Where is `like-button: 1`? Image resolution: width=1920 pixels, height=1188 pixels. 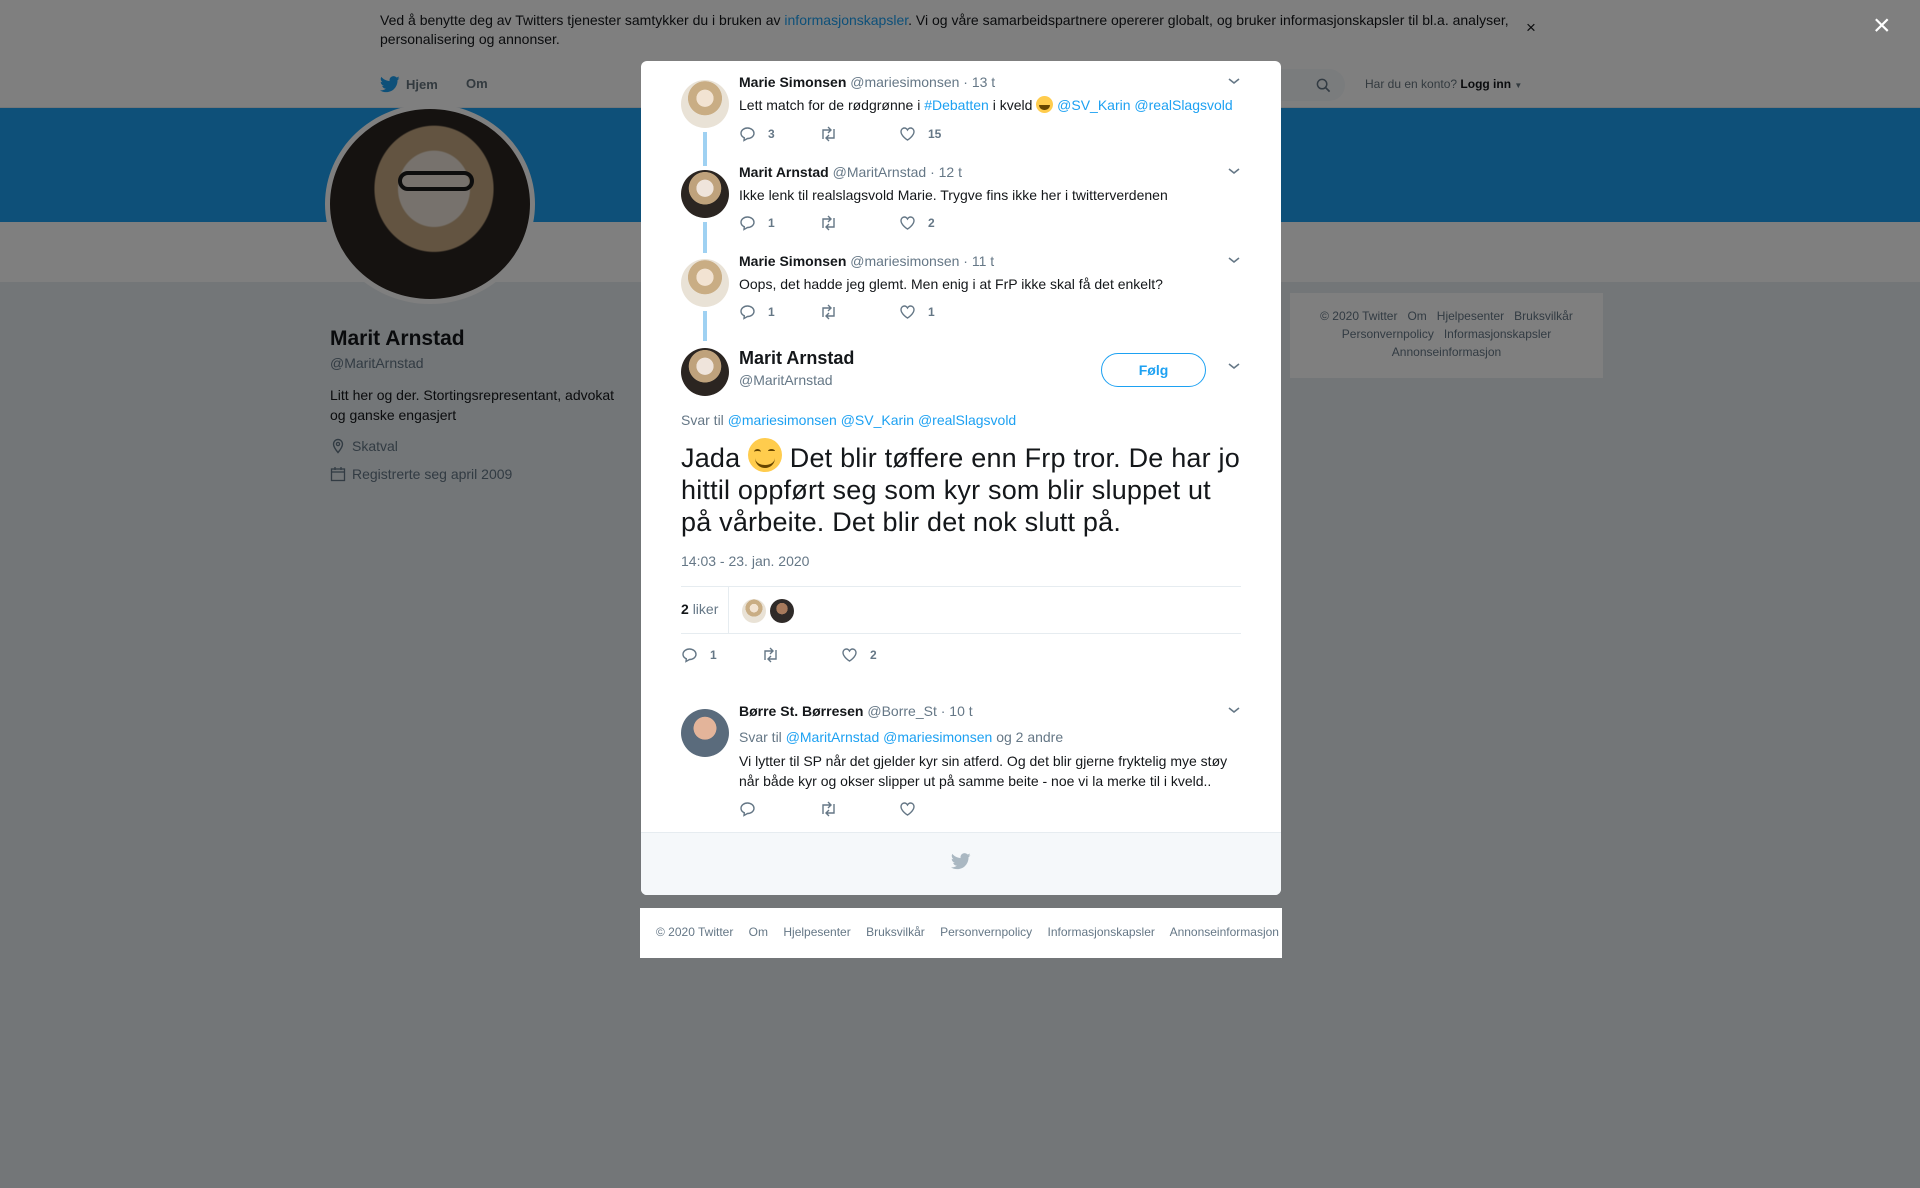
like-button: 1 is located at coordinates (917, 312).